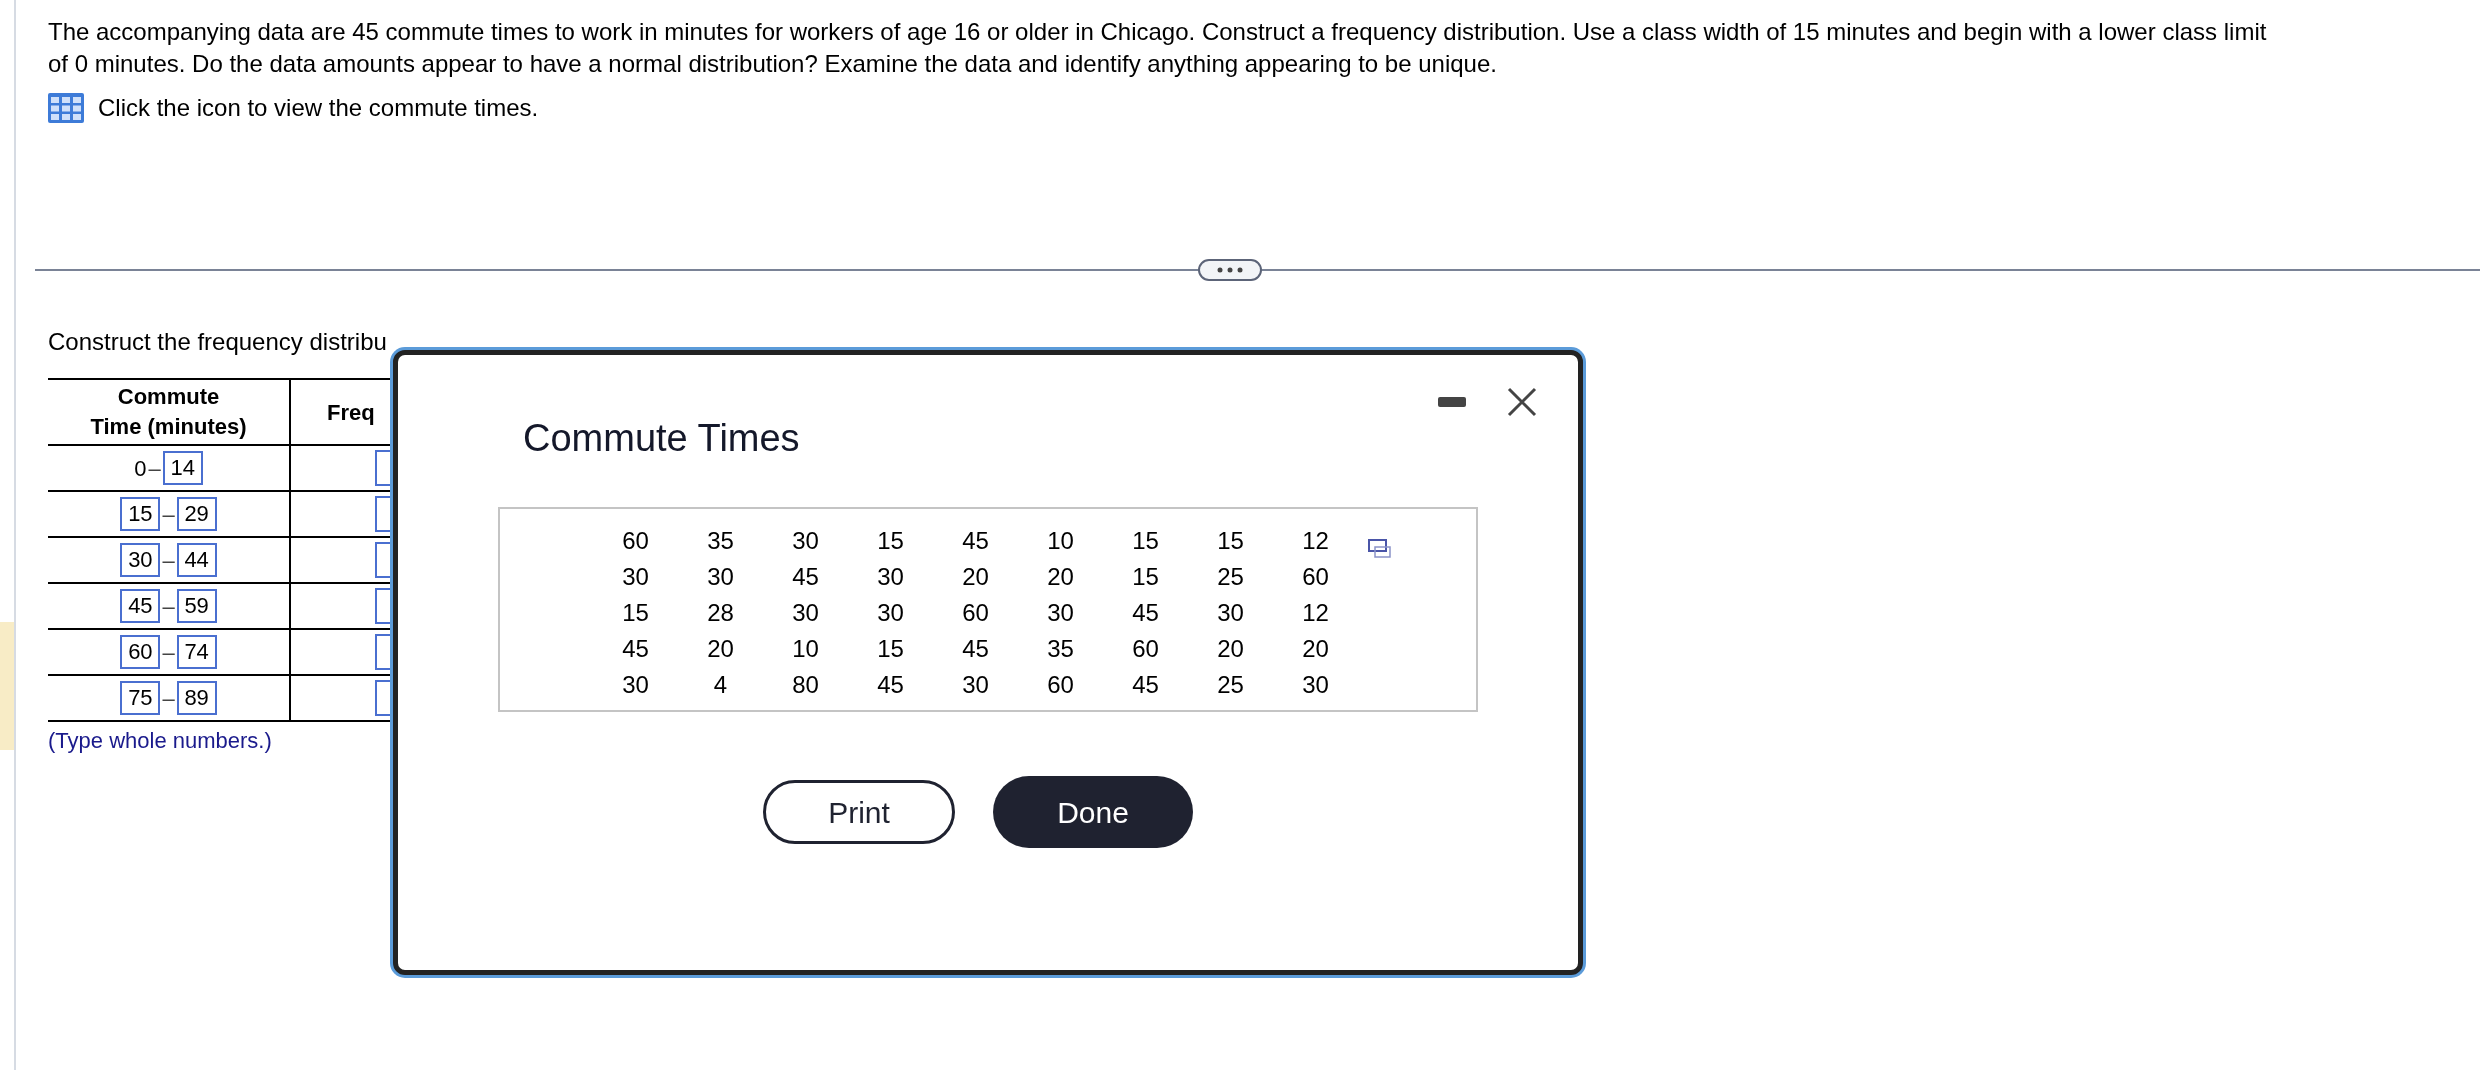  What do you see at coordinates (196, 652) in the screenshot?
I see `answer-box: 74` at bounding box center [196, 652].